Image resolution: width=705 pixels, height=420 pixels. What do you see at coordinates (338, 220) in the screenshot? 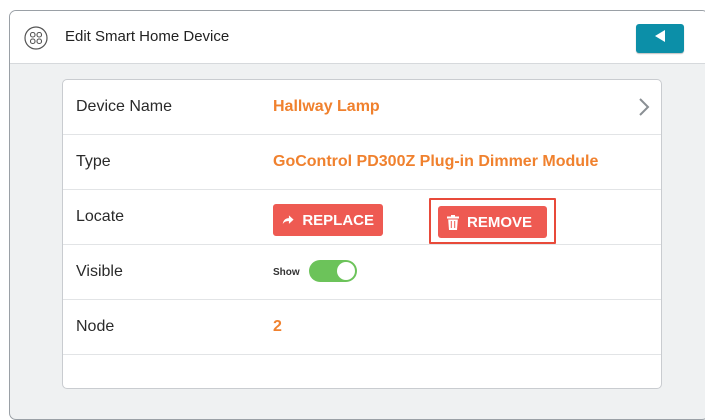
I see `replace-label: REPLACE` at bounding box center [338, 220].